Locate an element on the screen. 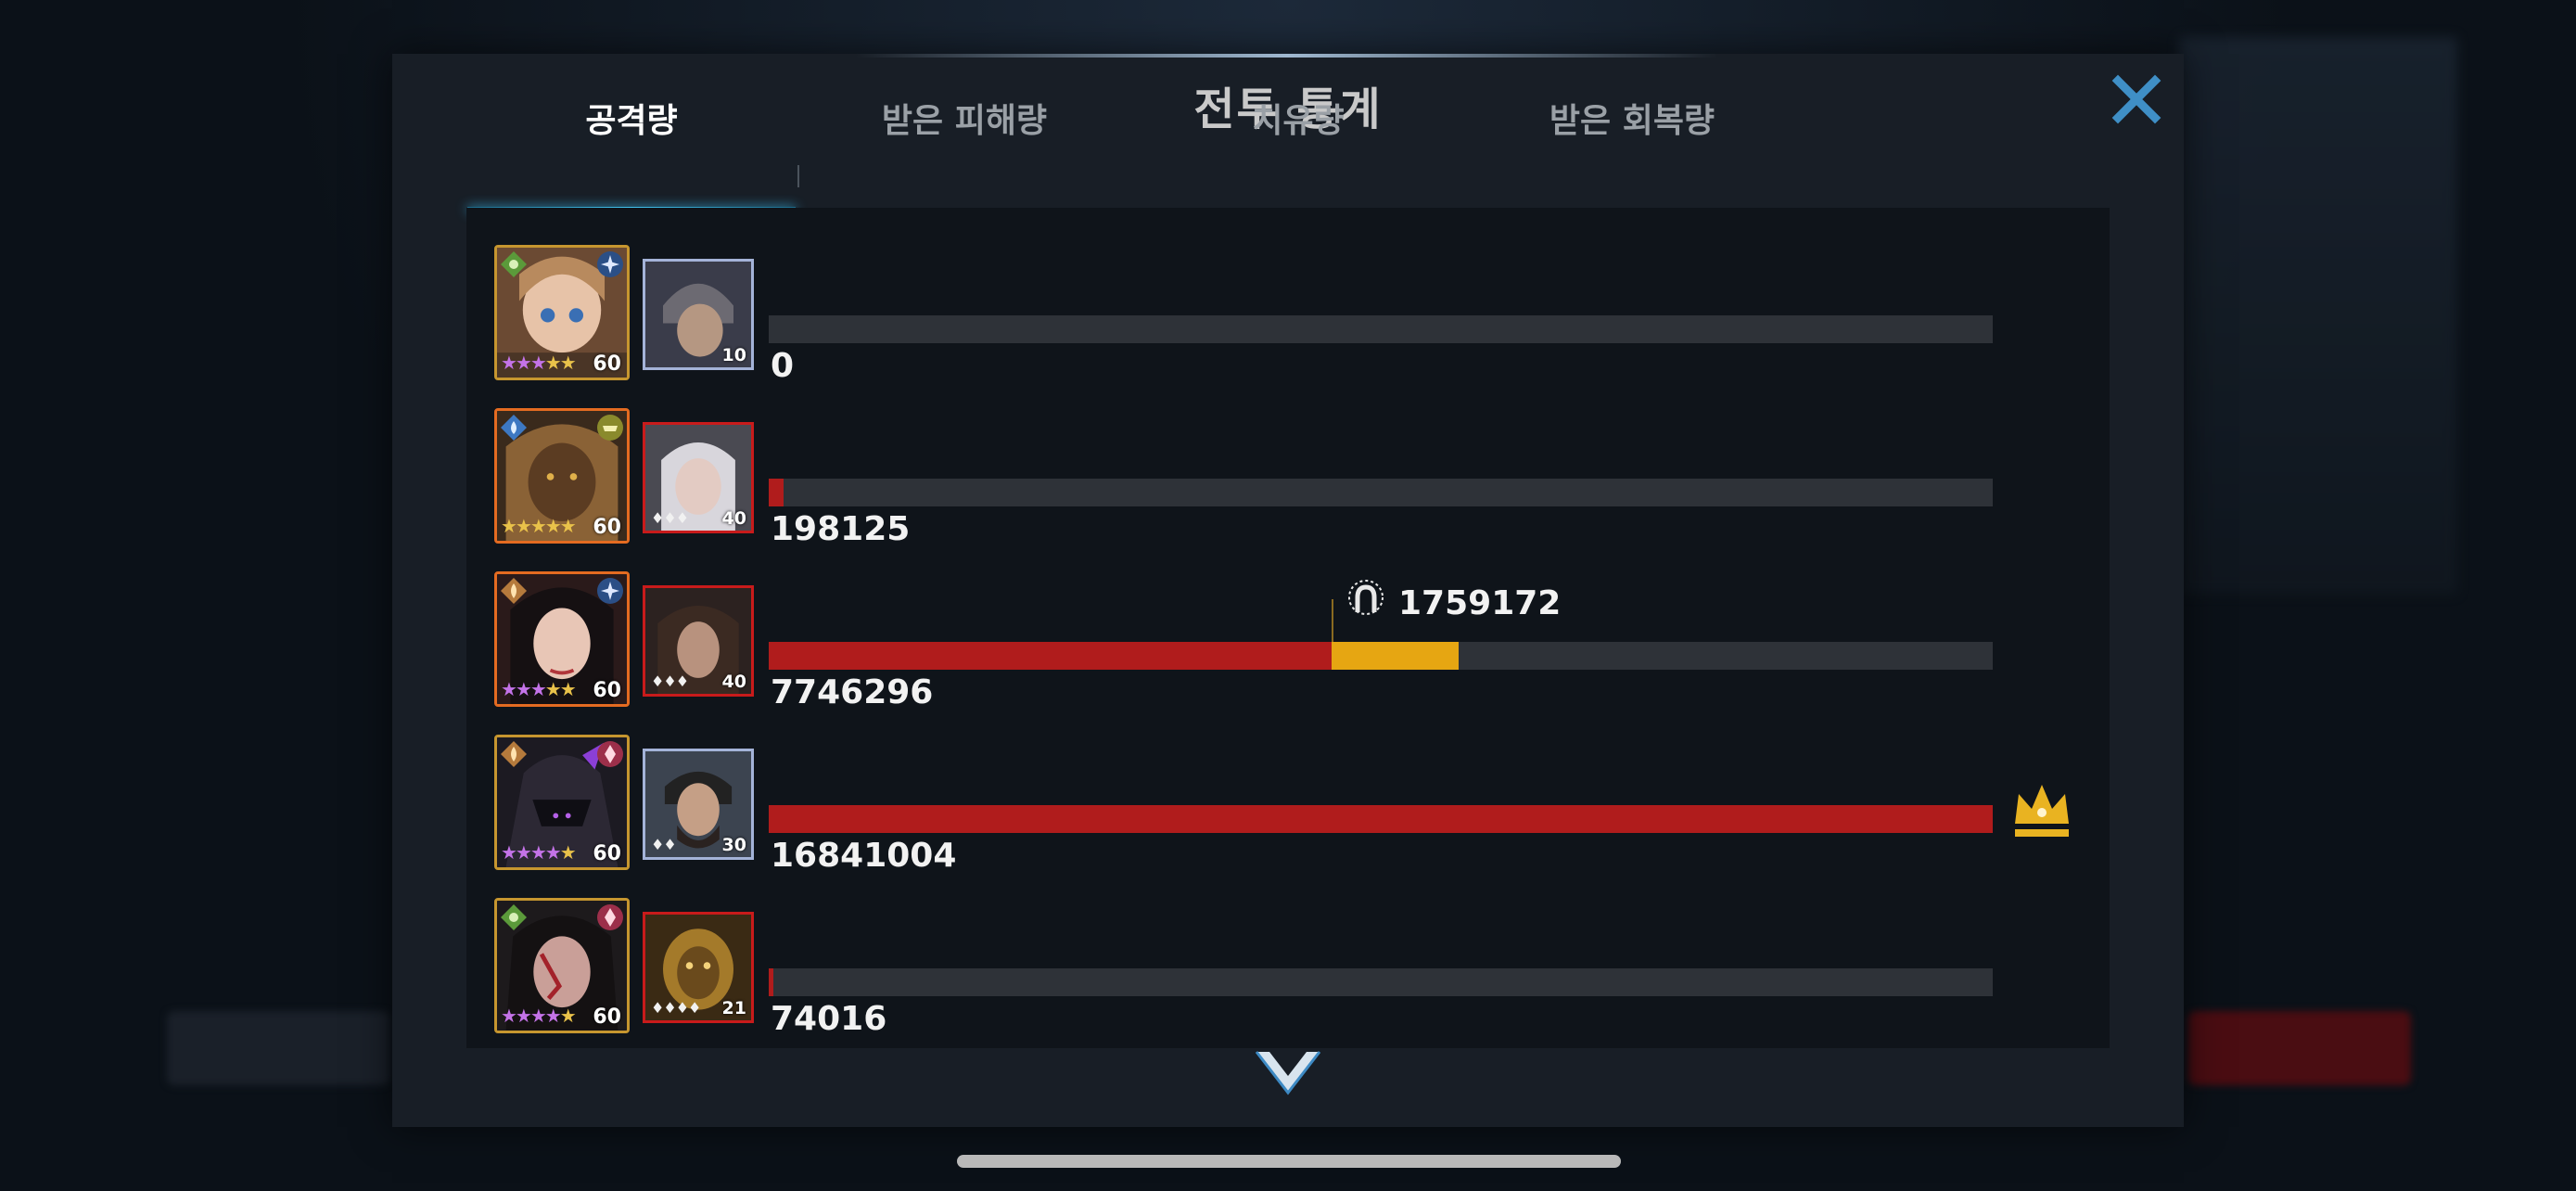 This screenshot has width=2576, height=1191. list-item: ★★★★★ 60 10 0 is located at coordinates (1288, 296).